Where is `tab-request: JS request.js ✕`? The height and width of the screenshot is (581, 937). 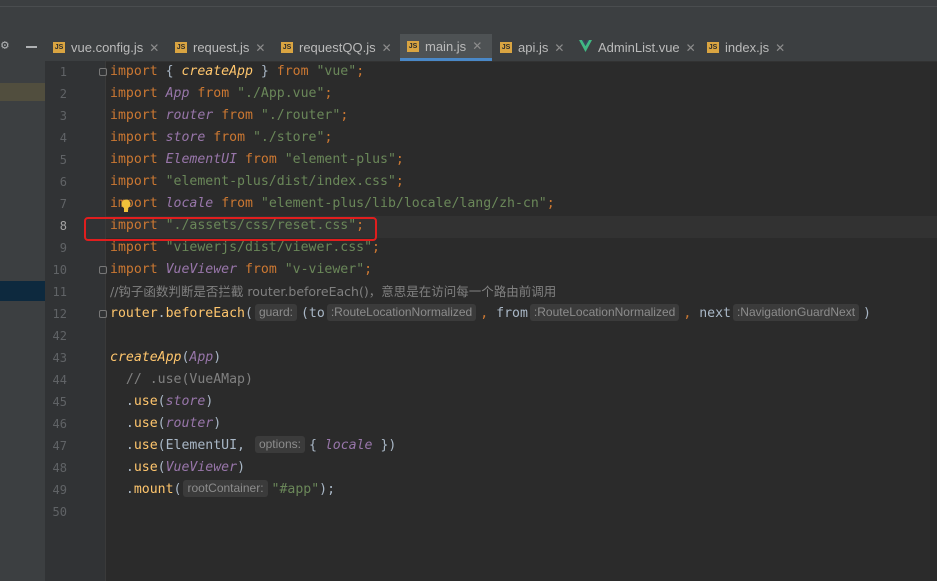
tab-request: JS request.js ✕ is located at coordinates (223, 47).